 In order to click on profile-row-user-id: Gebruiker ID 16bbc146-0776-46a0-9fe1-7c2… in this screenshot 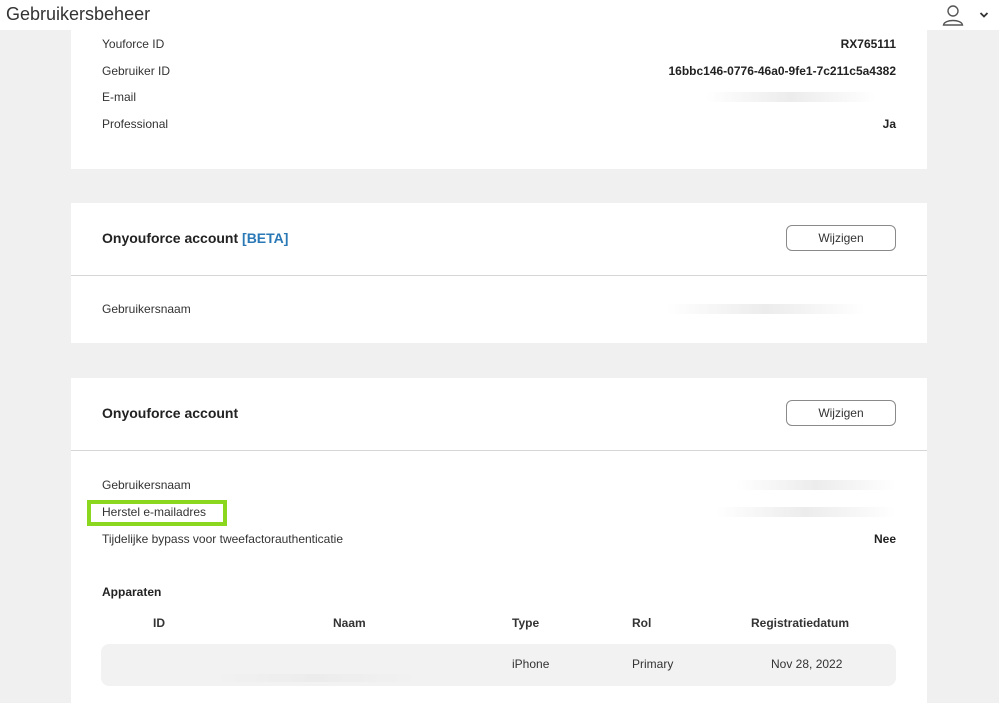, I will do `click(499, 71)`.